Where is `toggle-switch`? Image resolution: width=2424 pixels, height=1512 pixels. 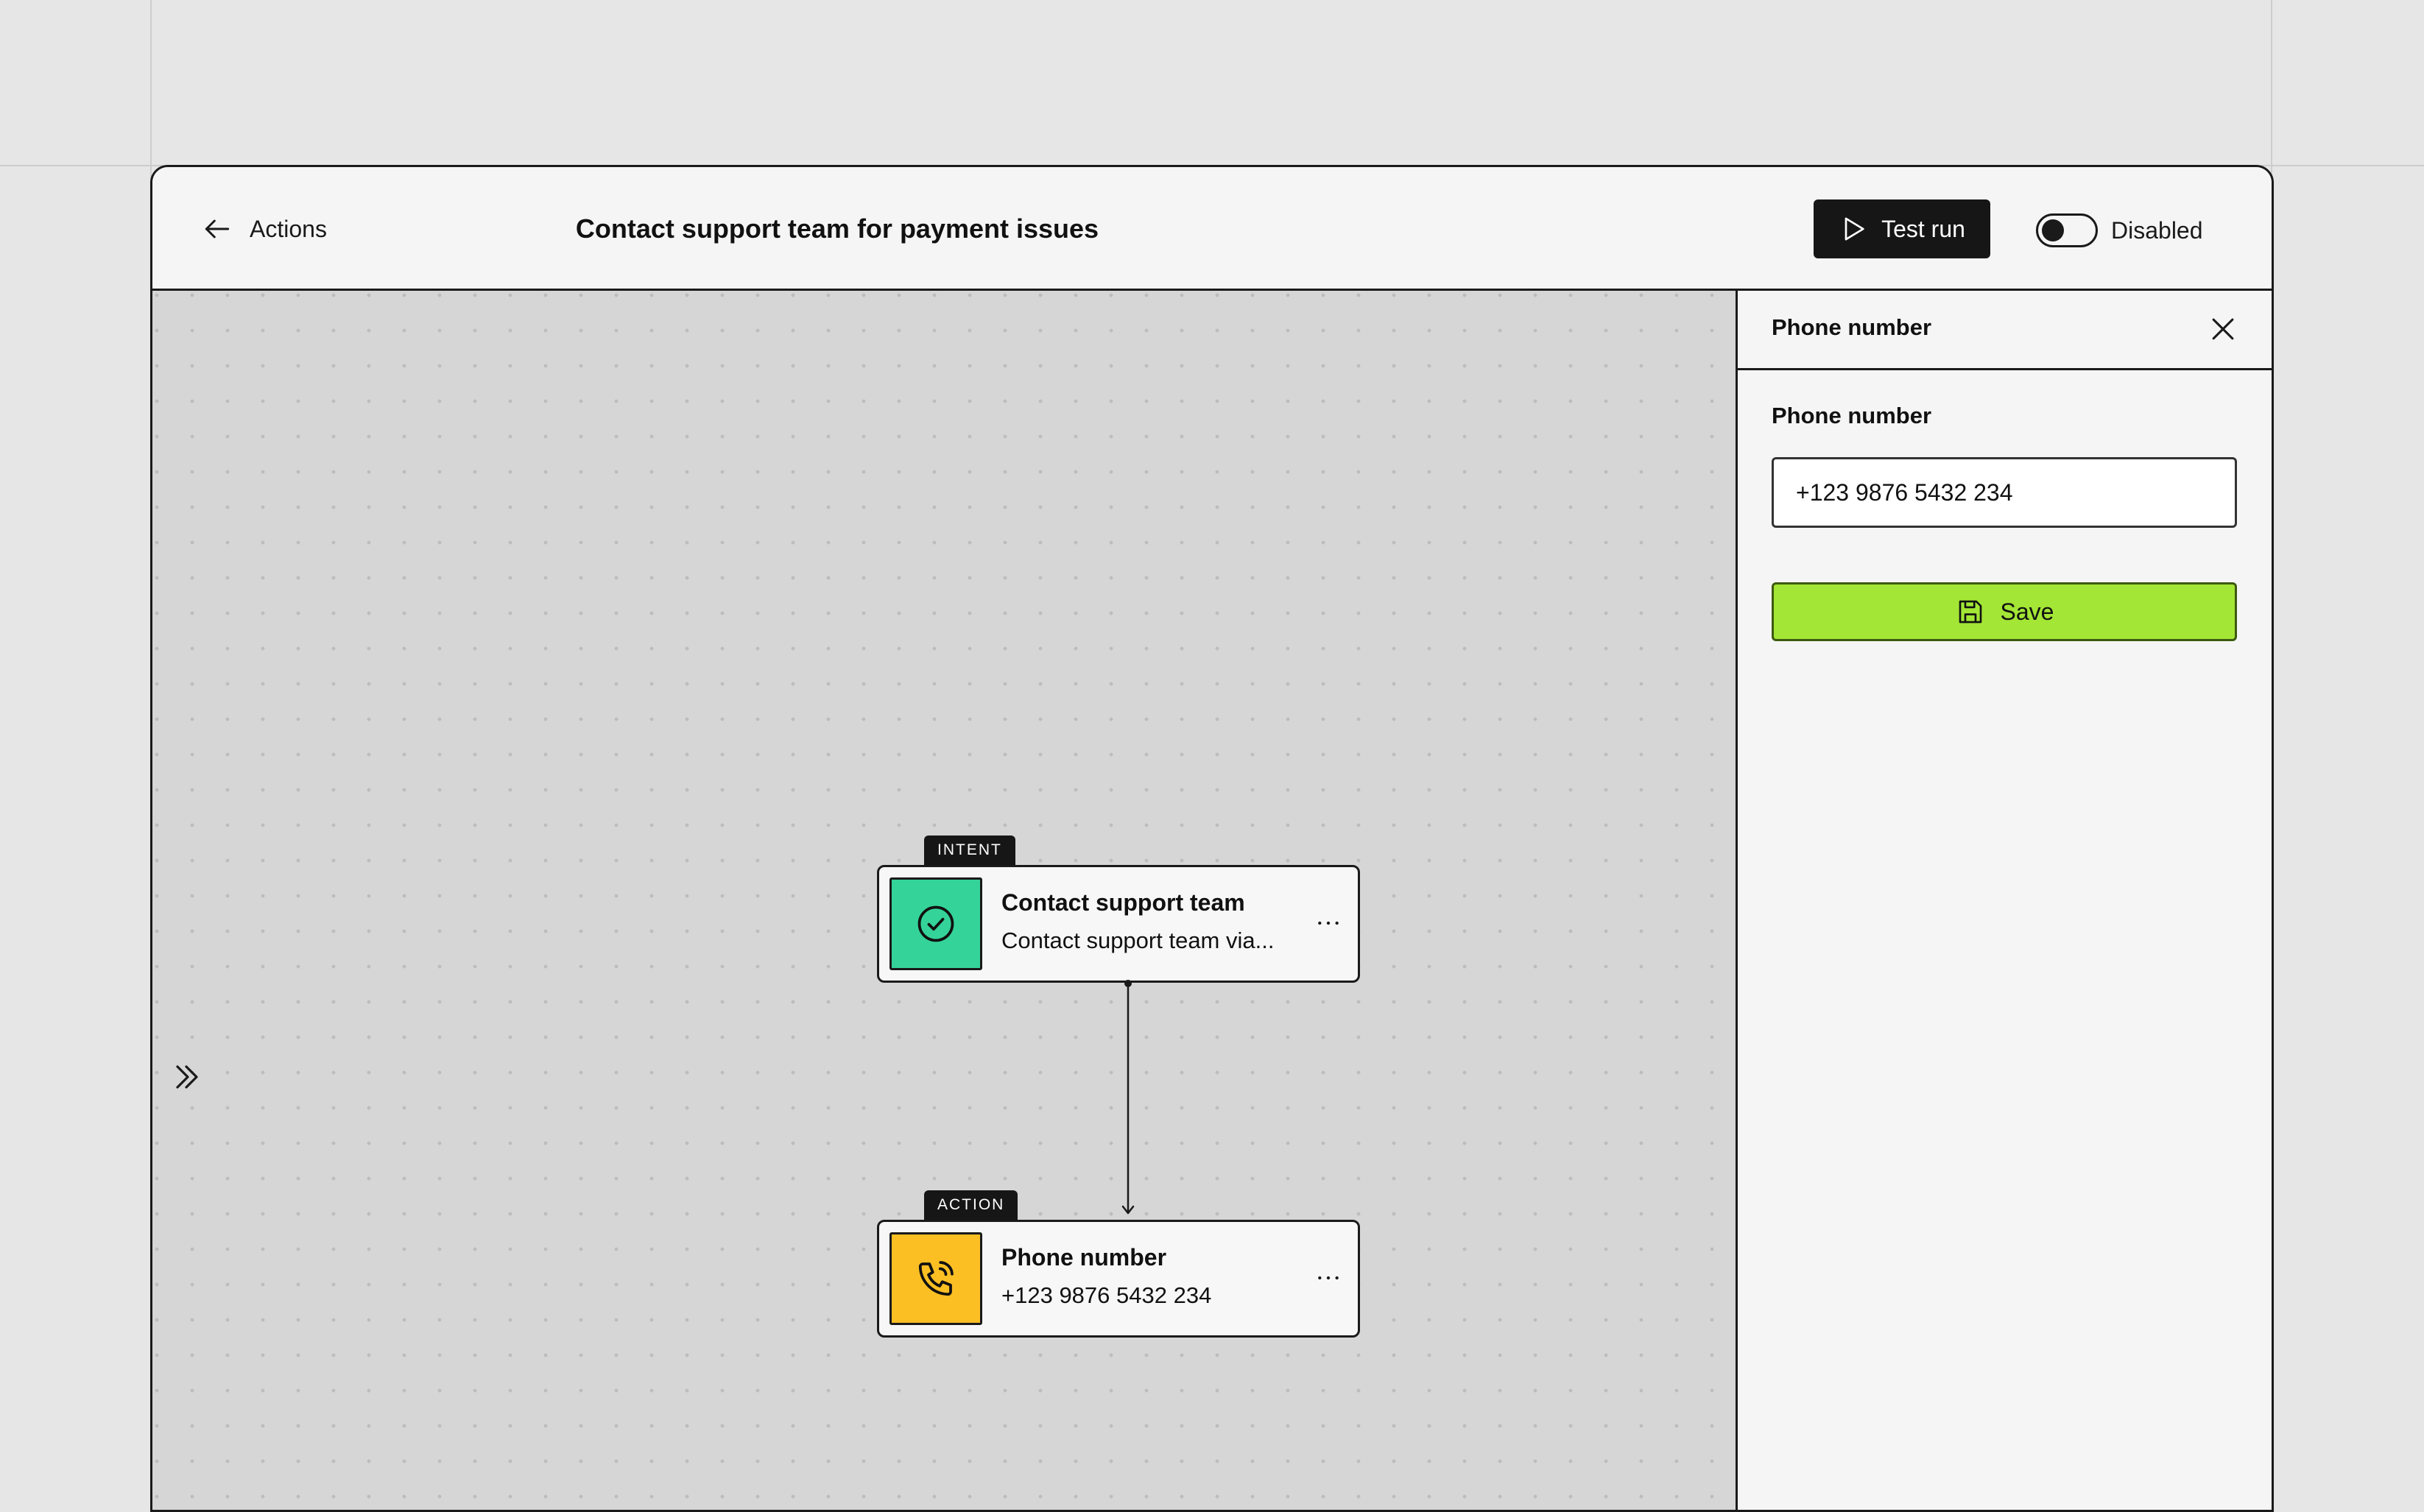
toggle-switch is located at coordinates (2067, 230).